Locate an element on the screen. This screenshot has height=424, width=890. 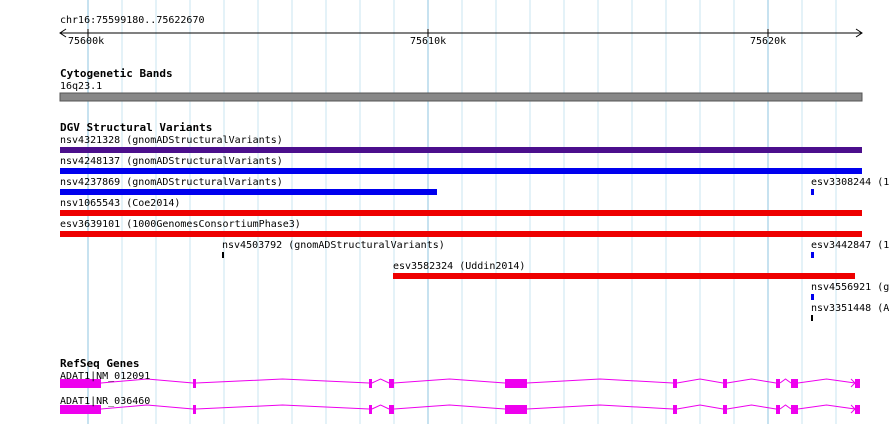
ruler-tick-label-3: 75620k is located at coordinates (768, 41).